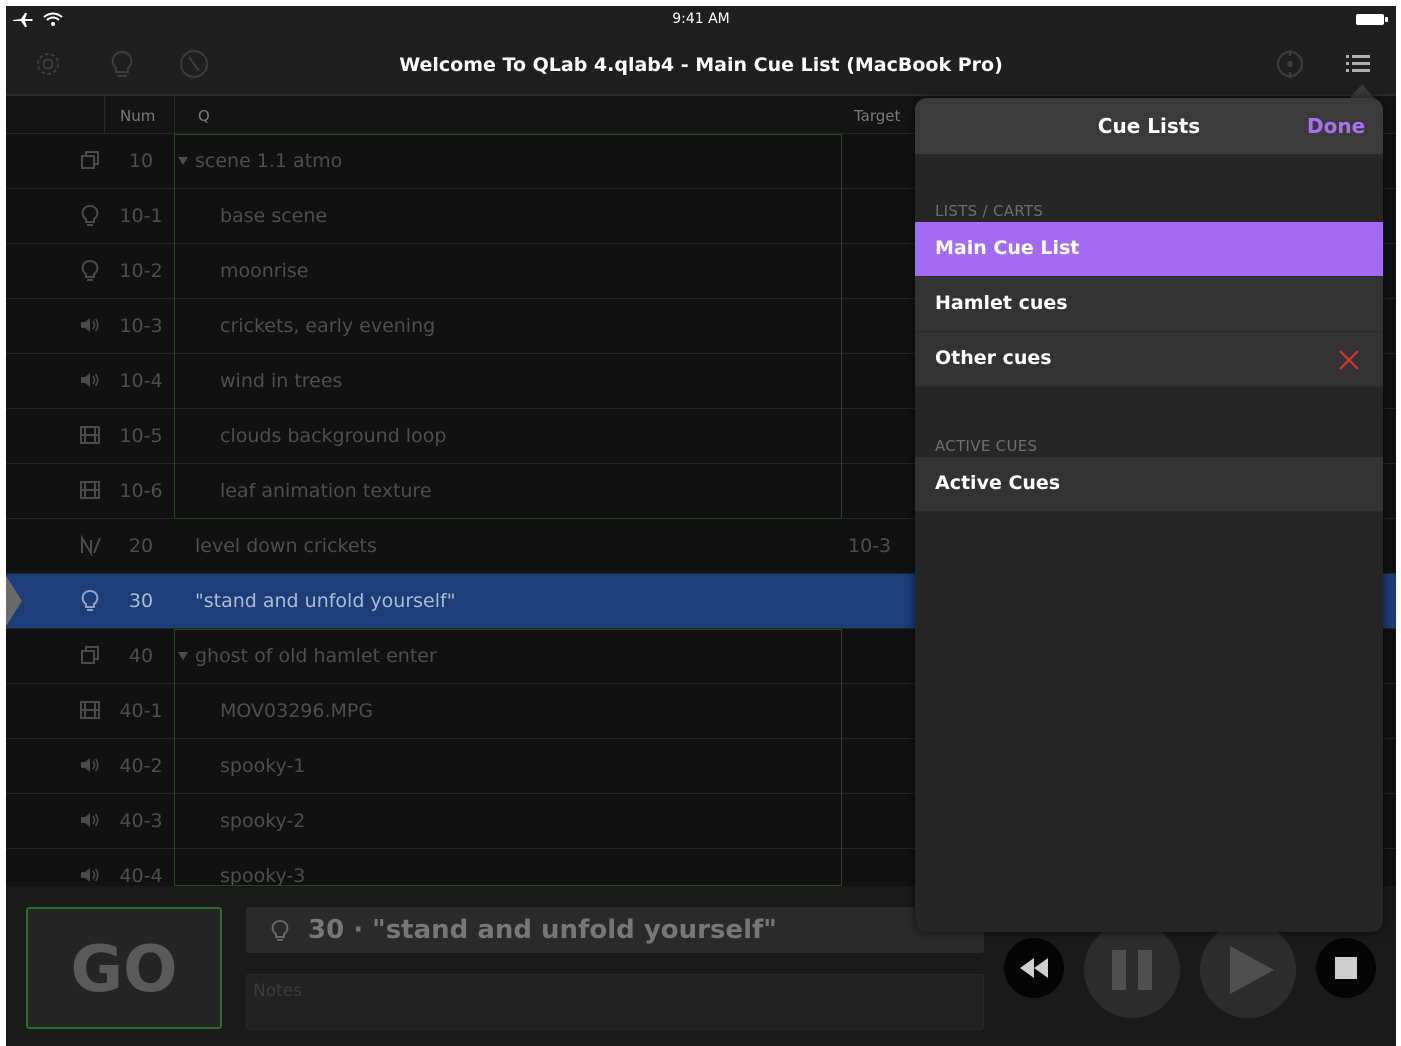  I want to click on cue-number: 10-4, so click(141, 381).